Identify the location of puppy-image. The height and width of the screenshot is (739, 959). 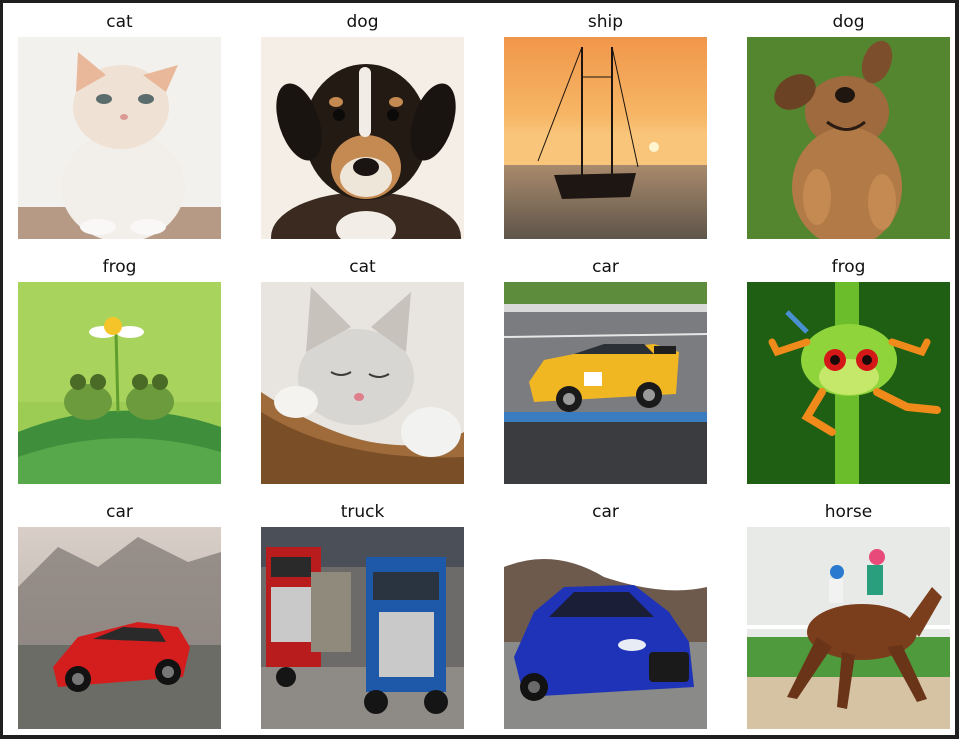
(362, 138).